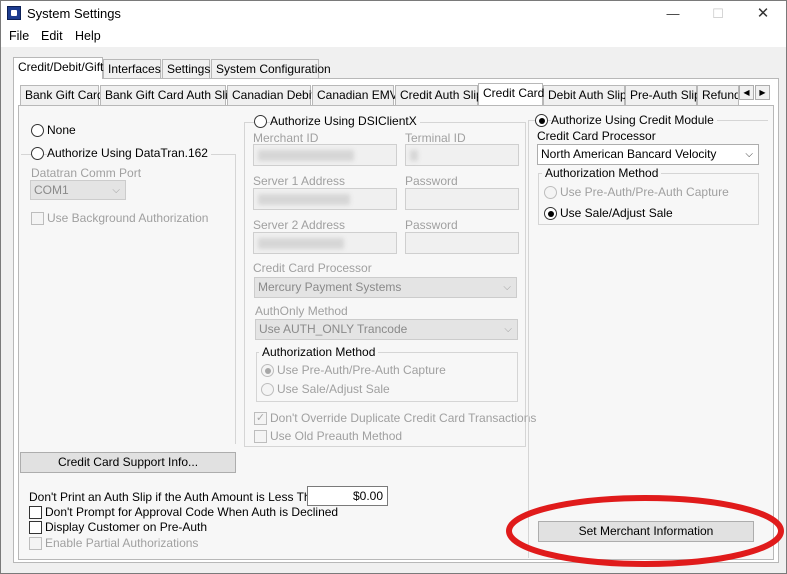 The height and width of the screenshot is (574, 787). Describe the element at coordinates (550, 192) in the screenshot. I see `right-preauth-radio` at that location.